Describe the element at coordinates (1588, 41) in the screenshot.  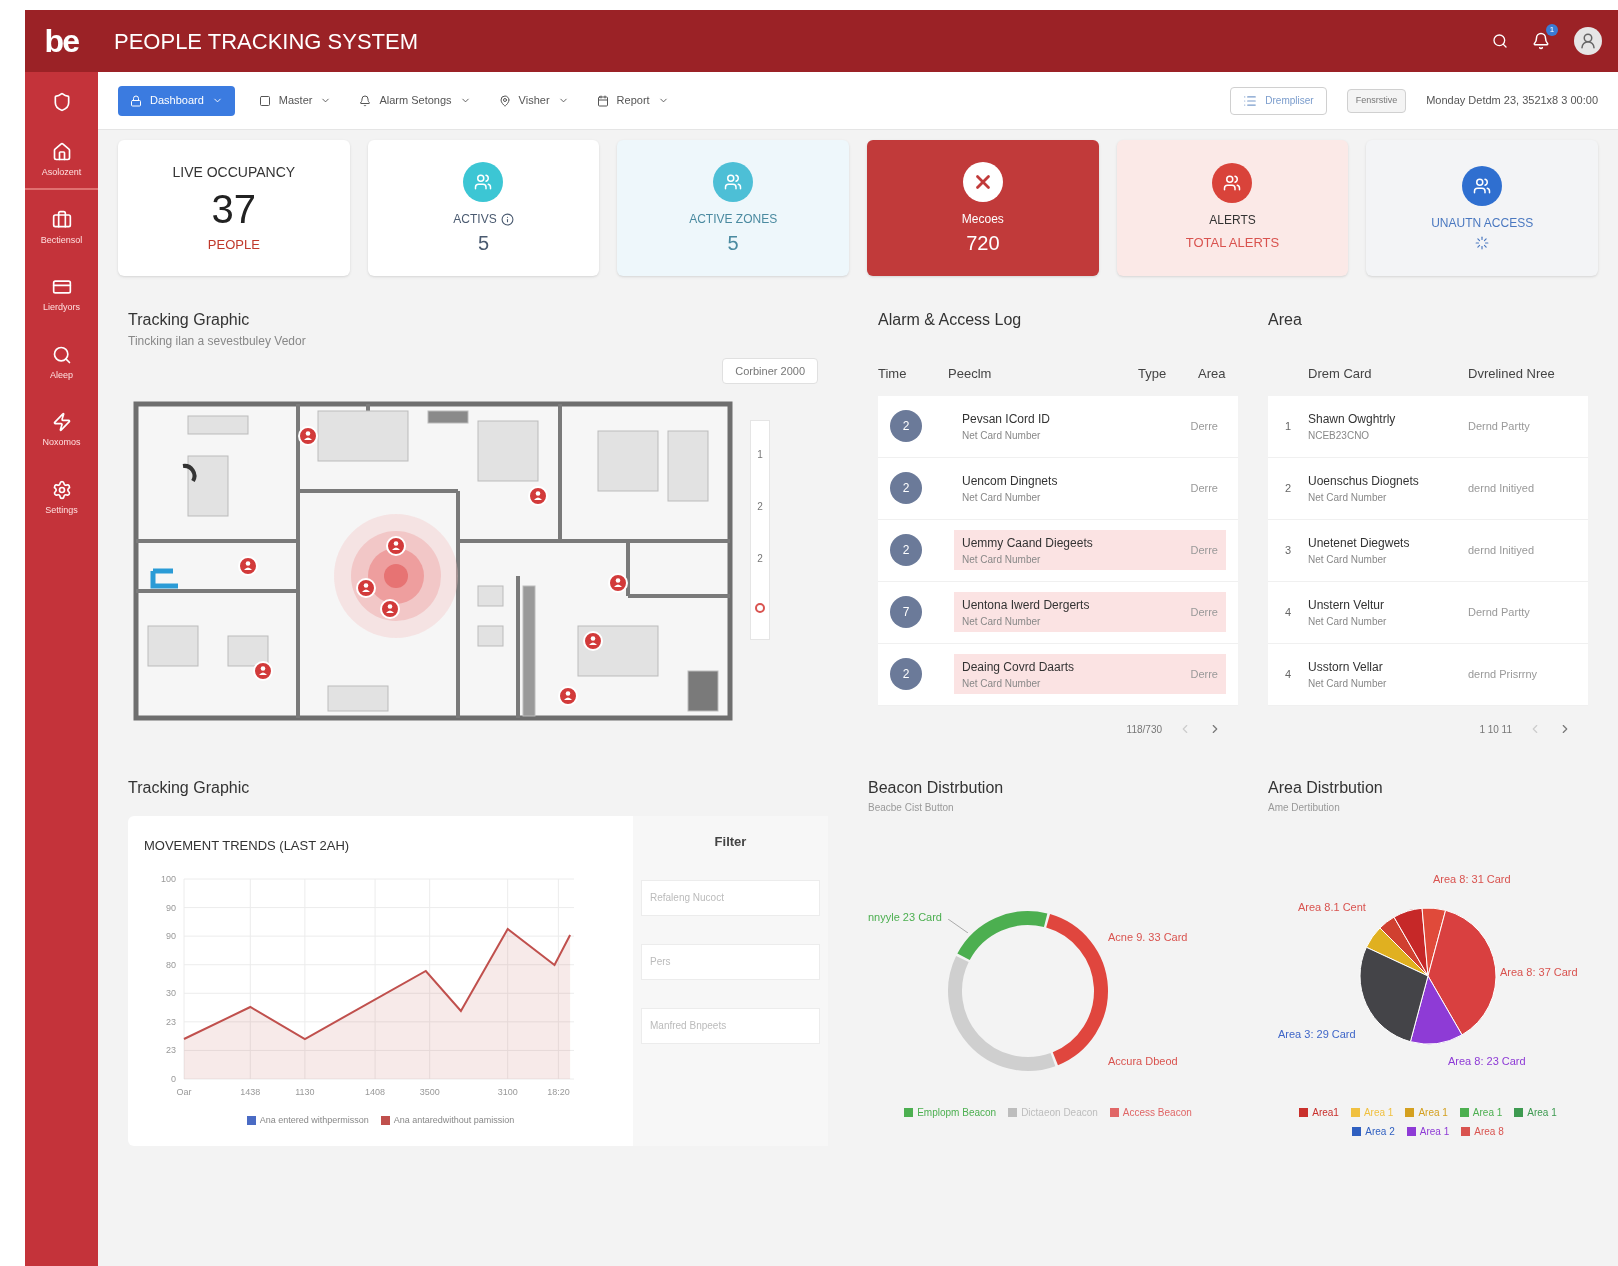
I see `avatar` at that location.